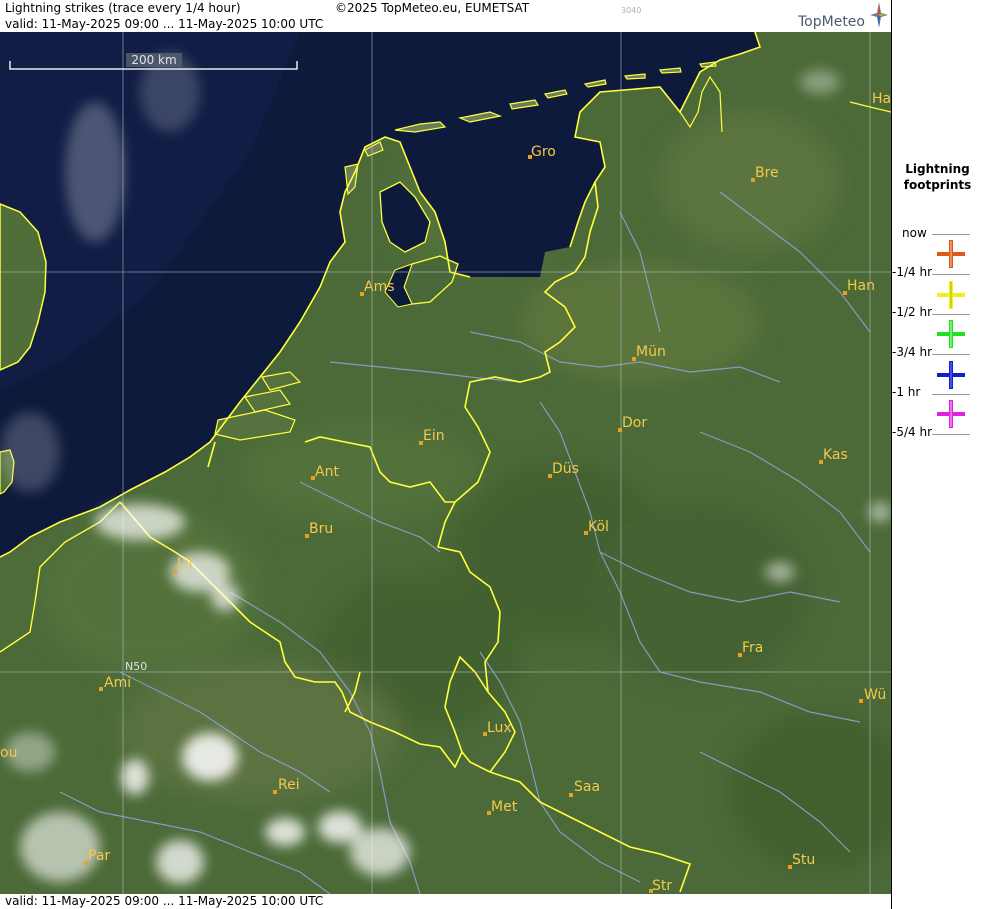 This screenshot has height=909, width=983. I want to click on city-label: Kas, so click(835, 455).